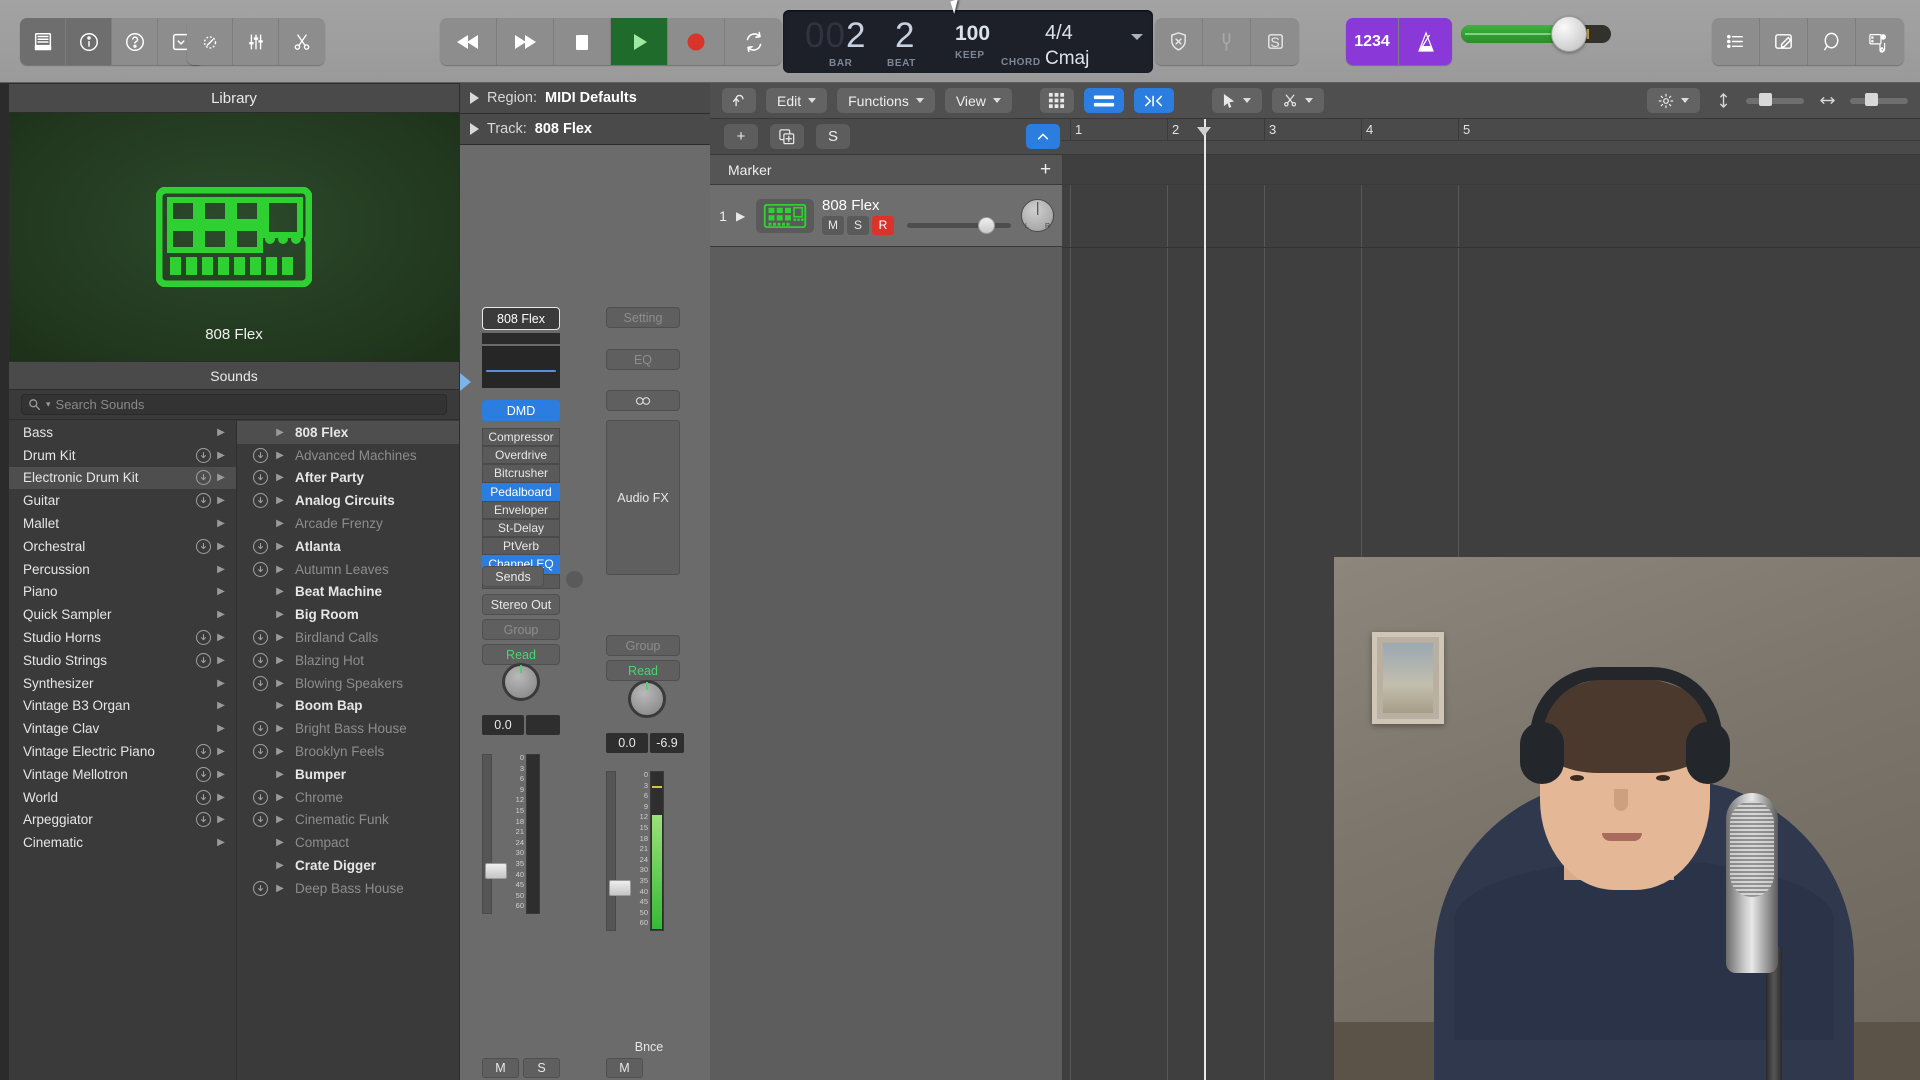 This screenshot has height=1080, width=1920. What do you see at coordinates (89, 41) in the screenshot?
I see `info-icon` at bounding box center [89, 41].